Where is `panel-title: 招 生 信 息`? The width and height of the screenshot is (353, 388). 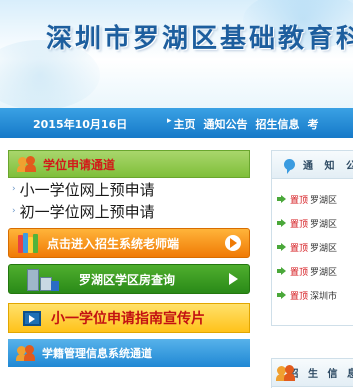 panel-title: 招 生 信 息 is located at coordinates (320, 374).